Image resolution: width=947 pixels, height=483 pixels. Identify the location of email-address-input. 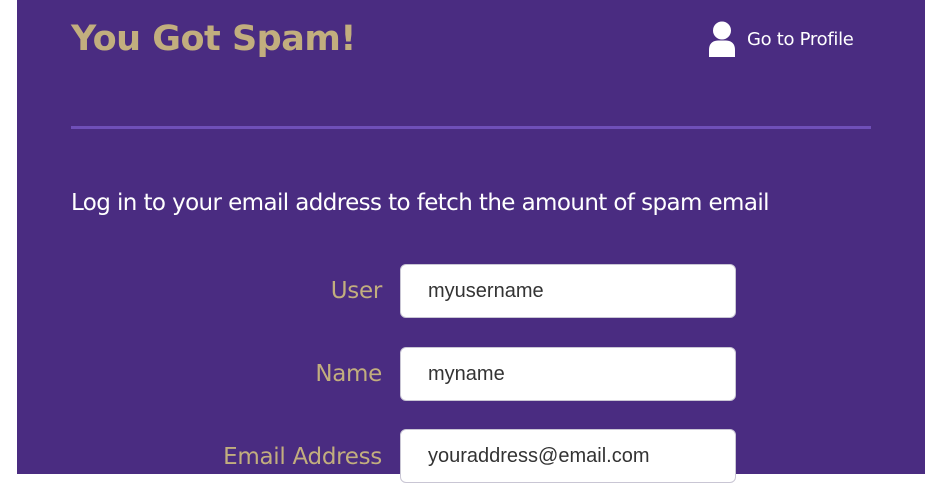
(568, 456).